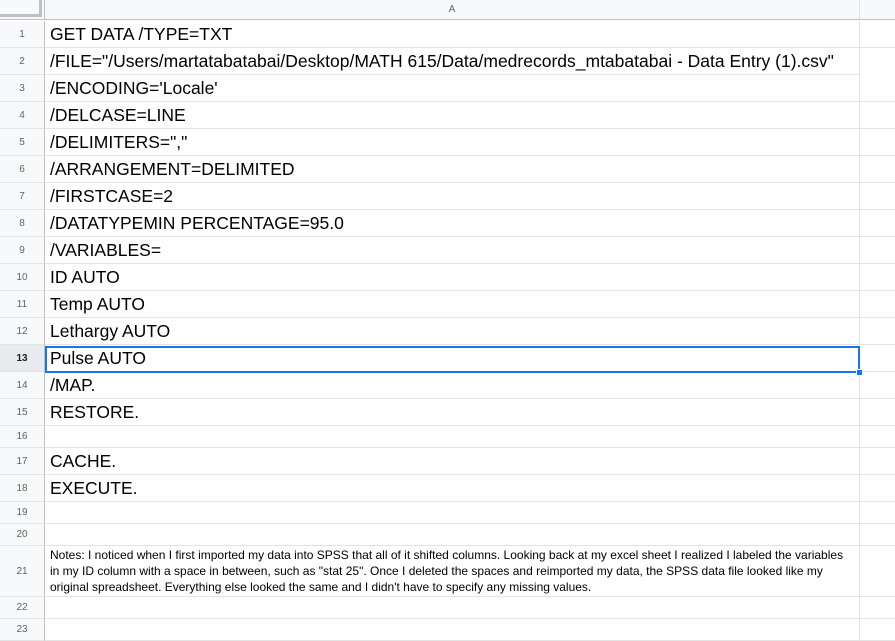  I want to click on selected-cell: Pulse AUTO, so click(452, 358).